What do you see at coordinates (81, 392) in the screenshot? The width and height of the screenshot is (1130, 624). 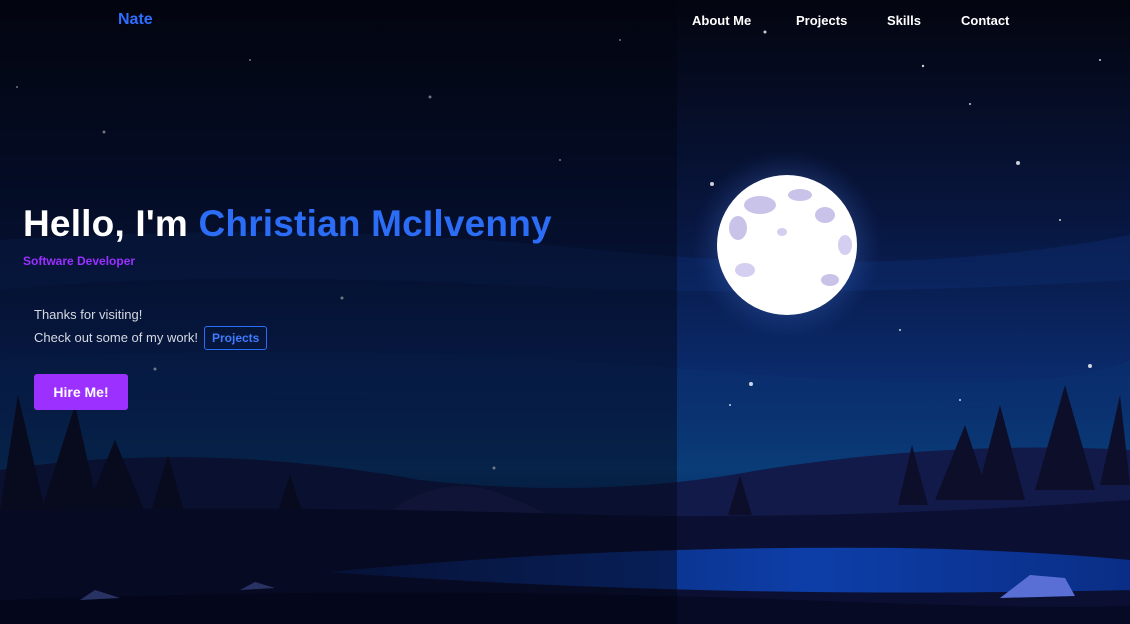 I see `hire-me-button: Hire Me!` at bounding box center [81, 392].